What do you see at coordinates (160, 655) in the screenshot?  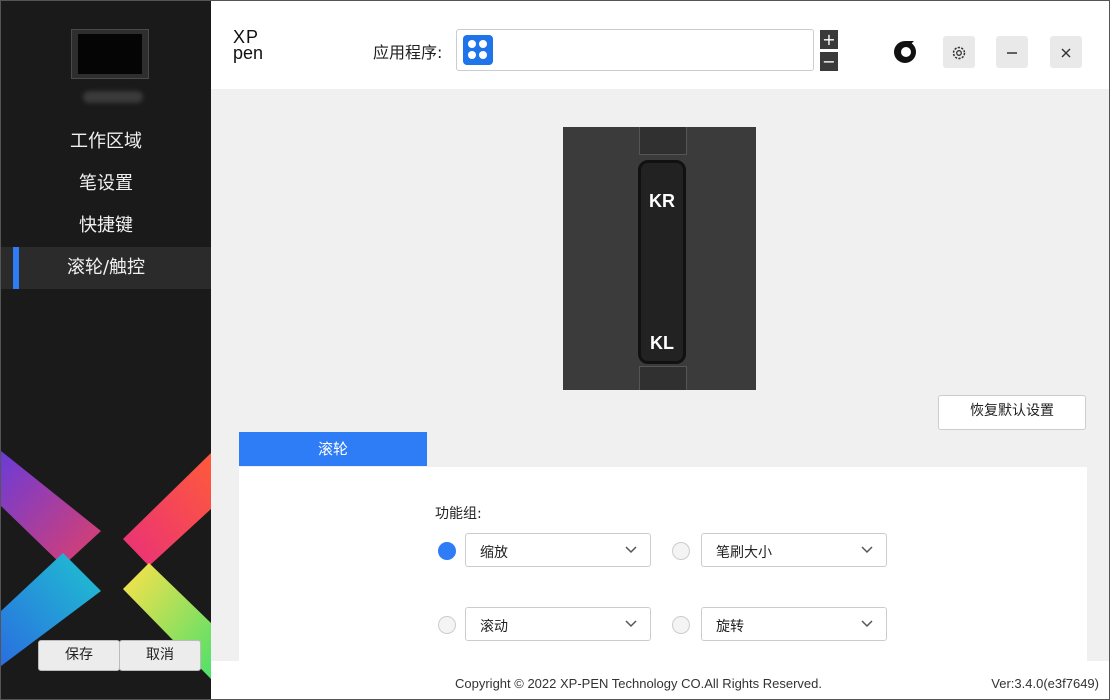 I see `cancel-button: 取消` at bounding box center [160, 655].